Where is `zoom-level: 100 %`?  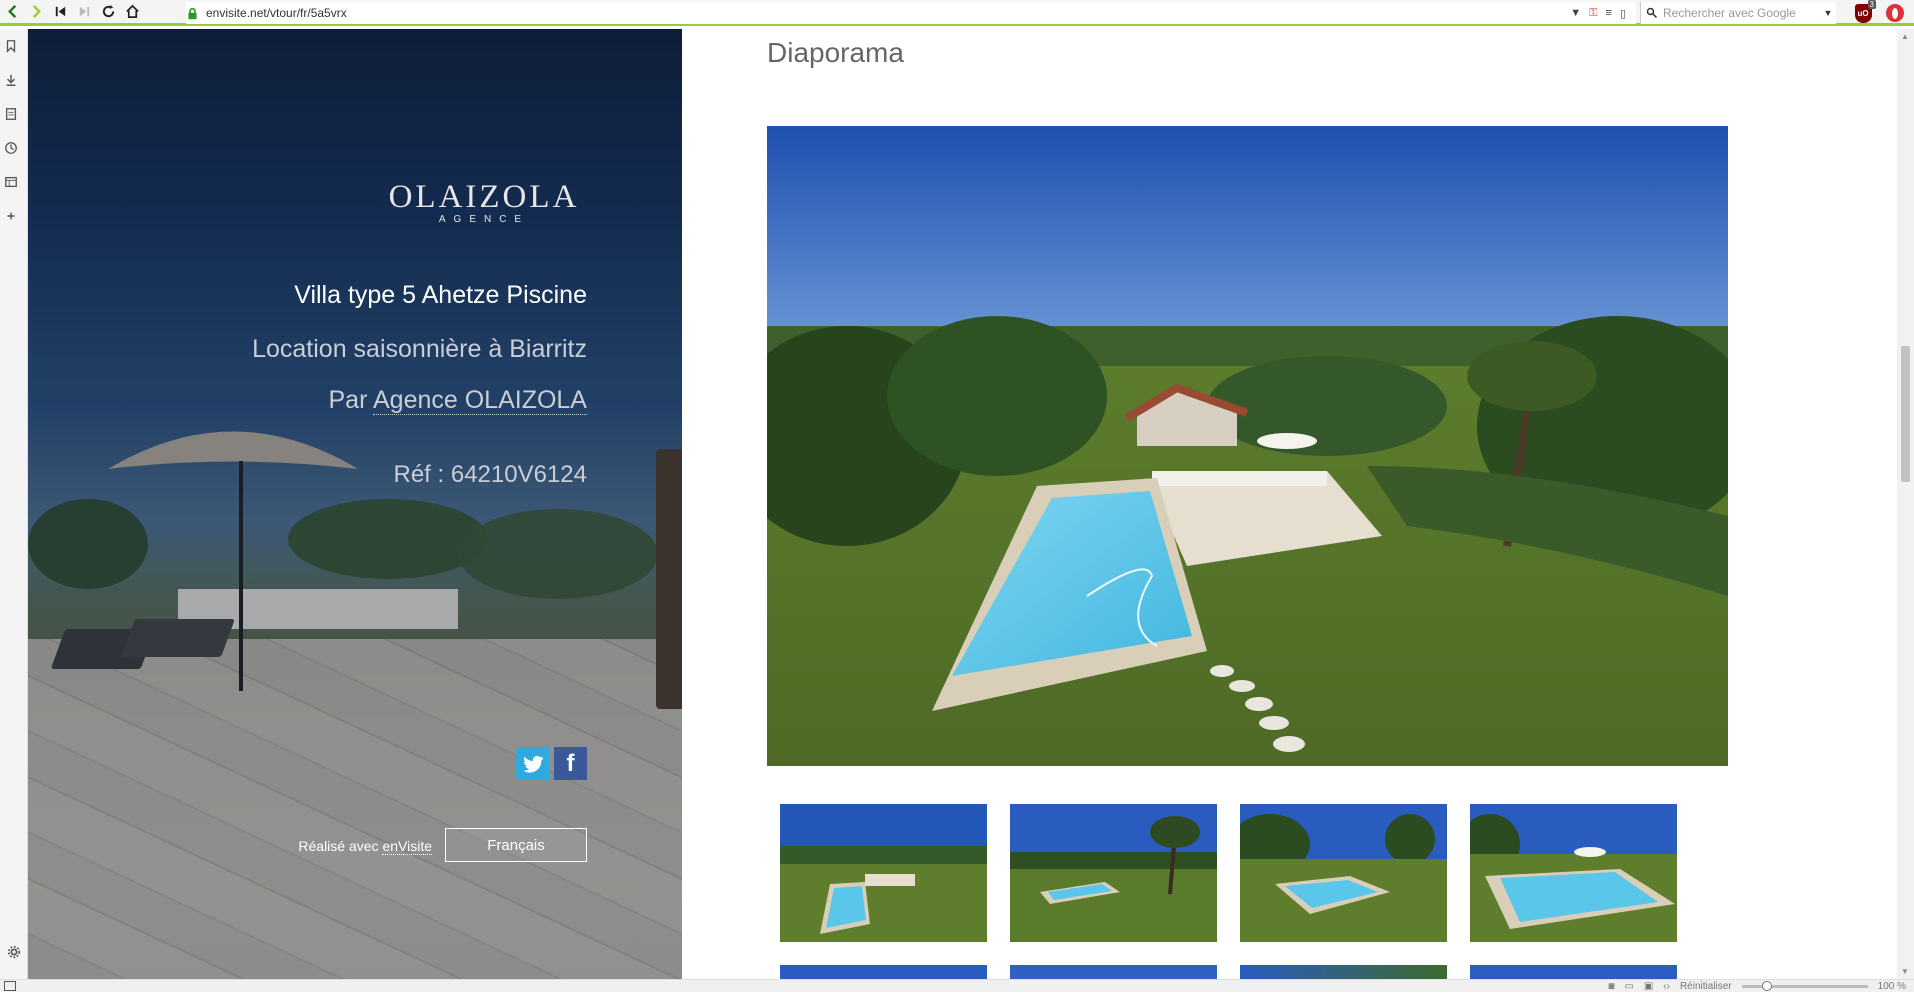
zoom-level: 100 % is located at coordinates (1891, 986).